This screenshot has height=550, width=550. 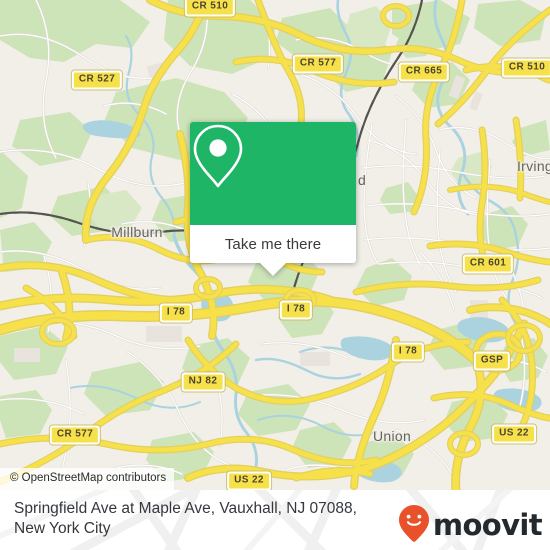 I want to click on road-shield: CR 665, so click(x=424, y=72).